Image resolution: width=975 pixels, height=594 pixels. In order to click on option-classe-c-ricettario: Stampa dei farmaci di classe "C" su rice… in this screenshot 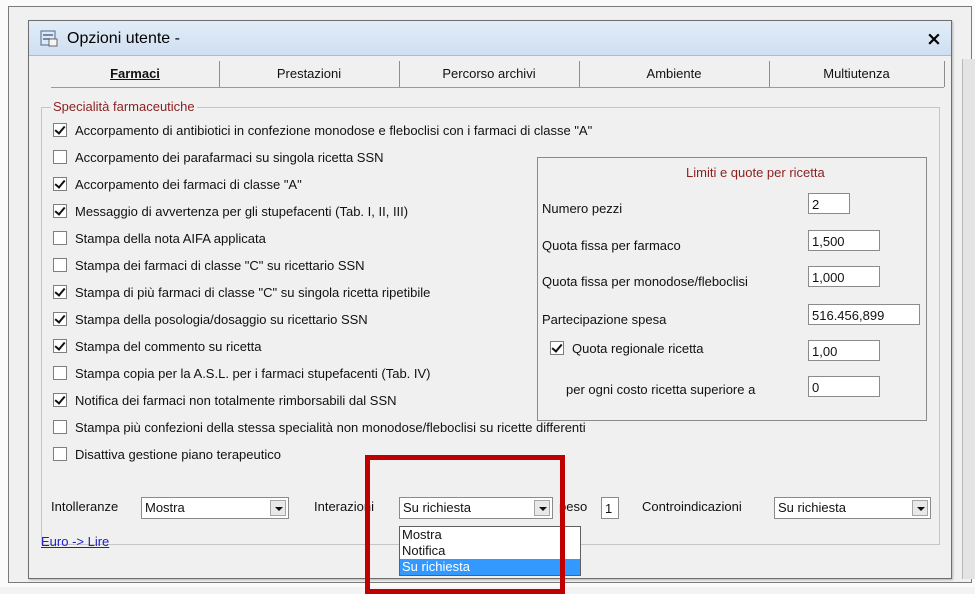, I will do `click(209, 266)`.